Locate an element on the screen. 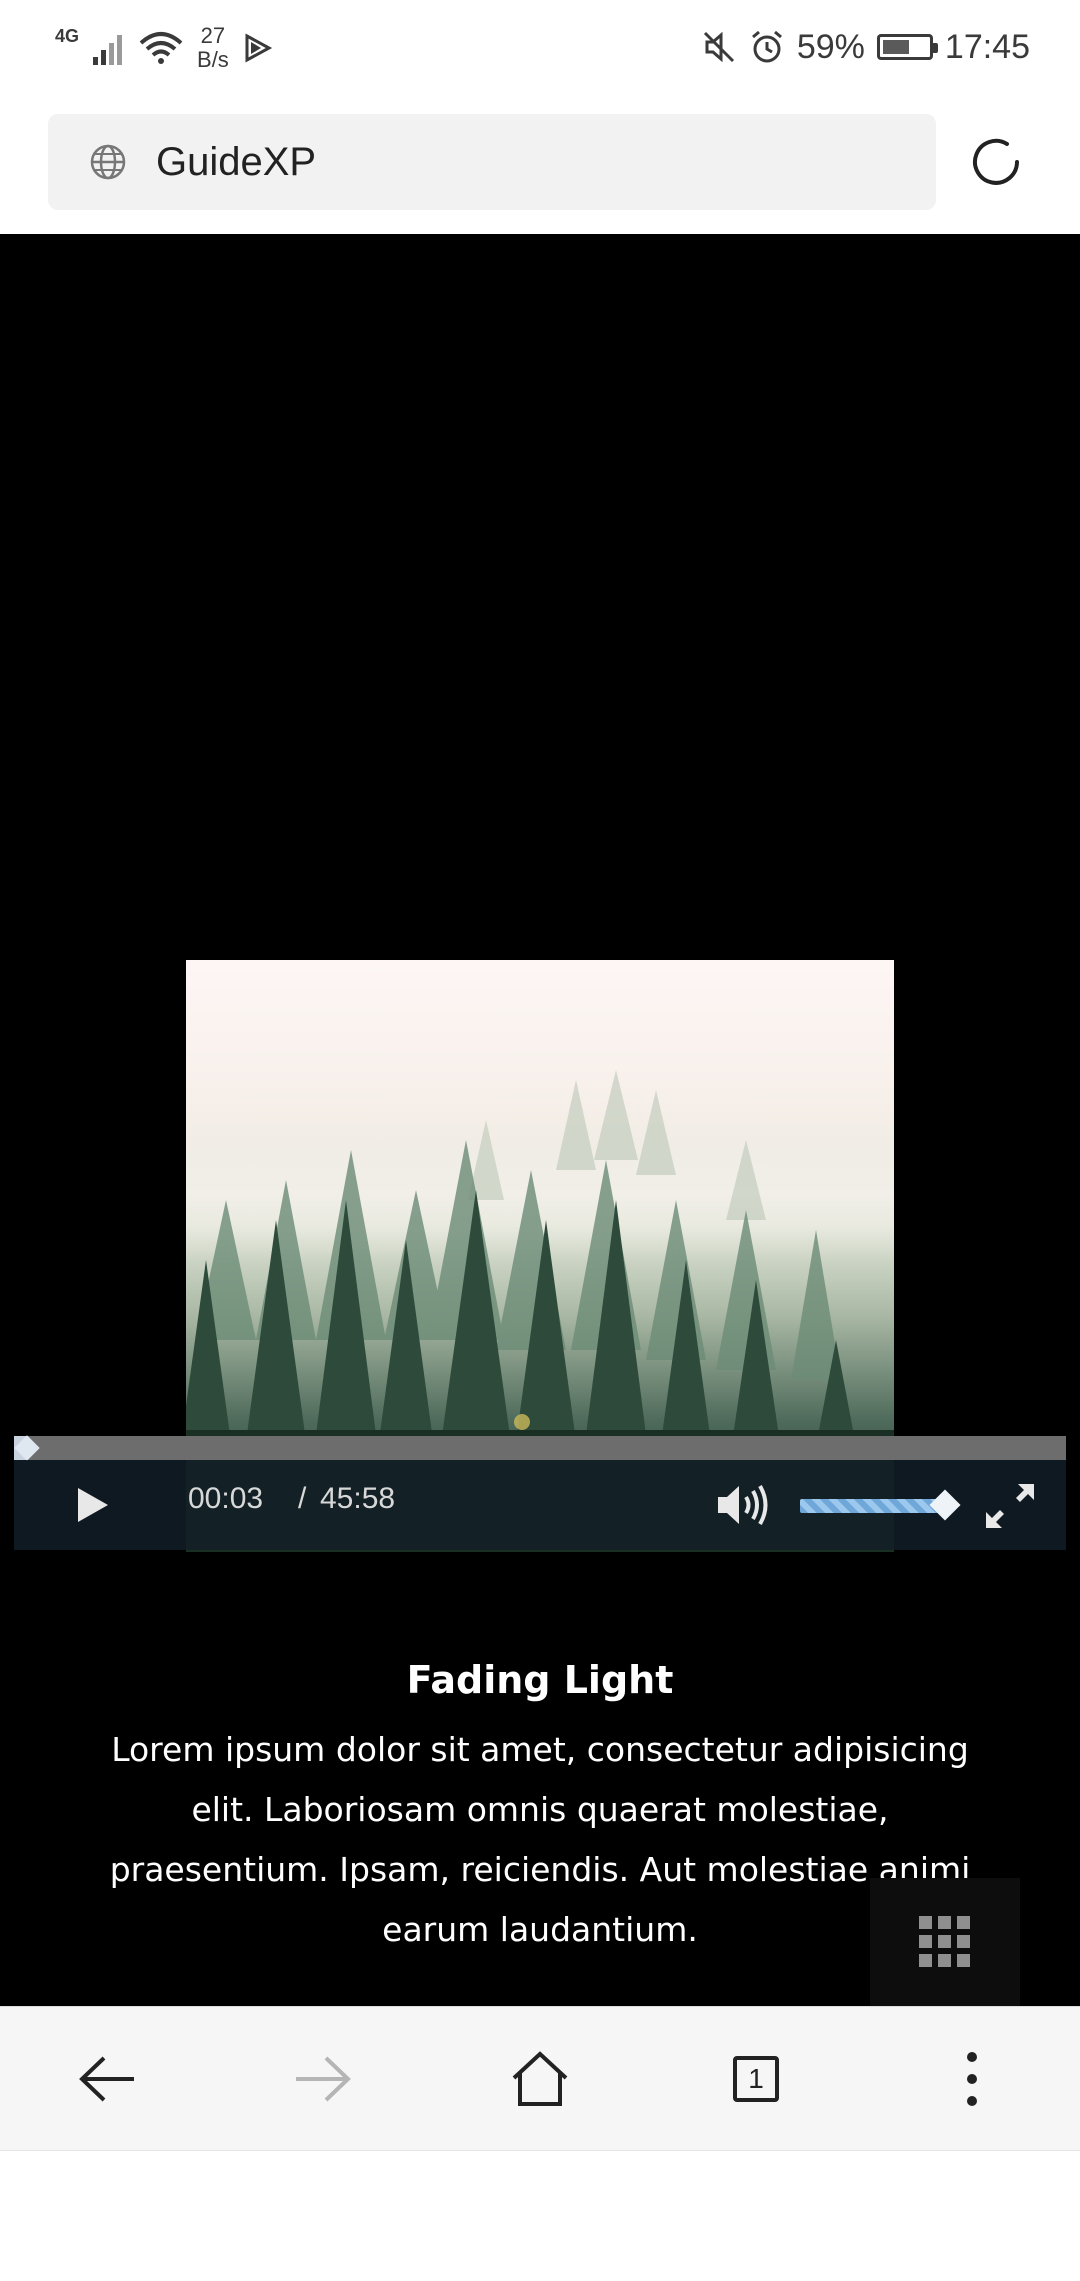 The image size is (1080, 2281). reload-icon is located at coordinates (996, 161).